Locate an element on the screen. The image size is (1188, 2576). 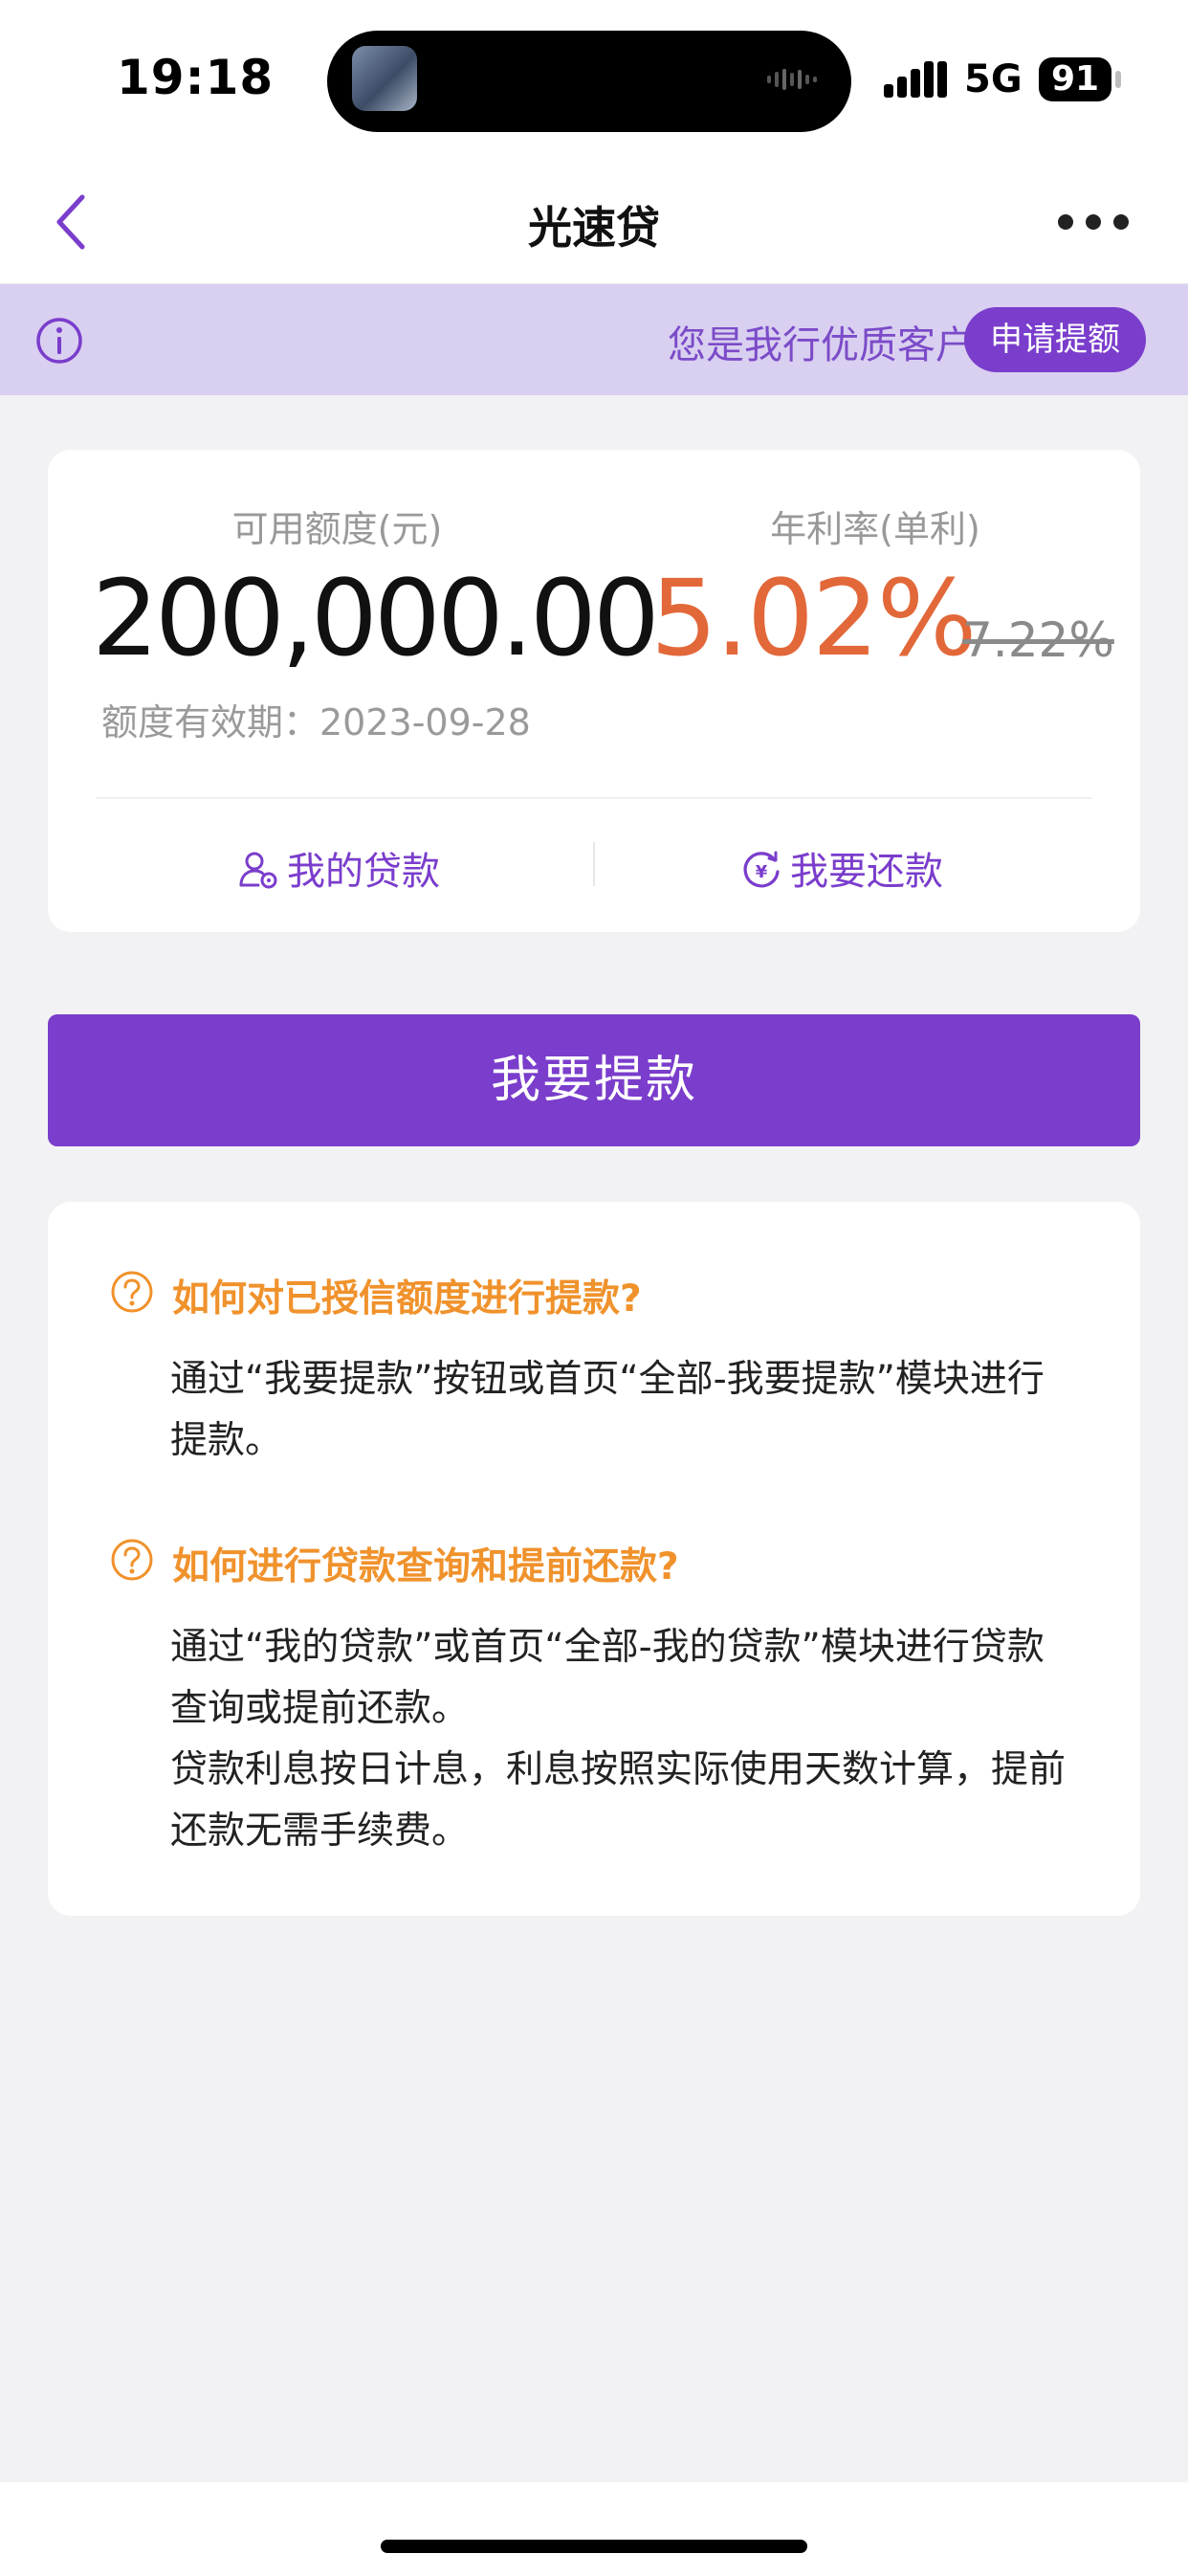
battery-cap is located at coordinates (1118, 79).